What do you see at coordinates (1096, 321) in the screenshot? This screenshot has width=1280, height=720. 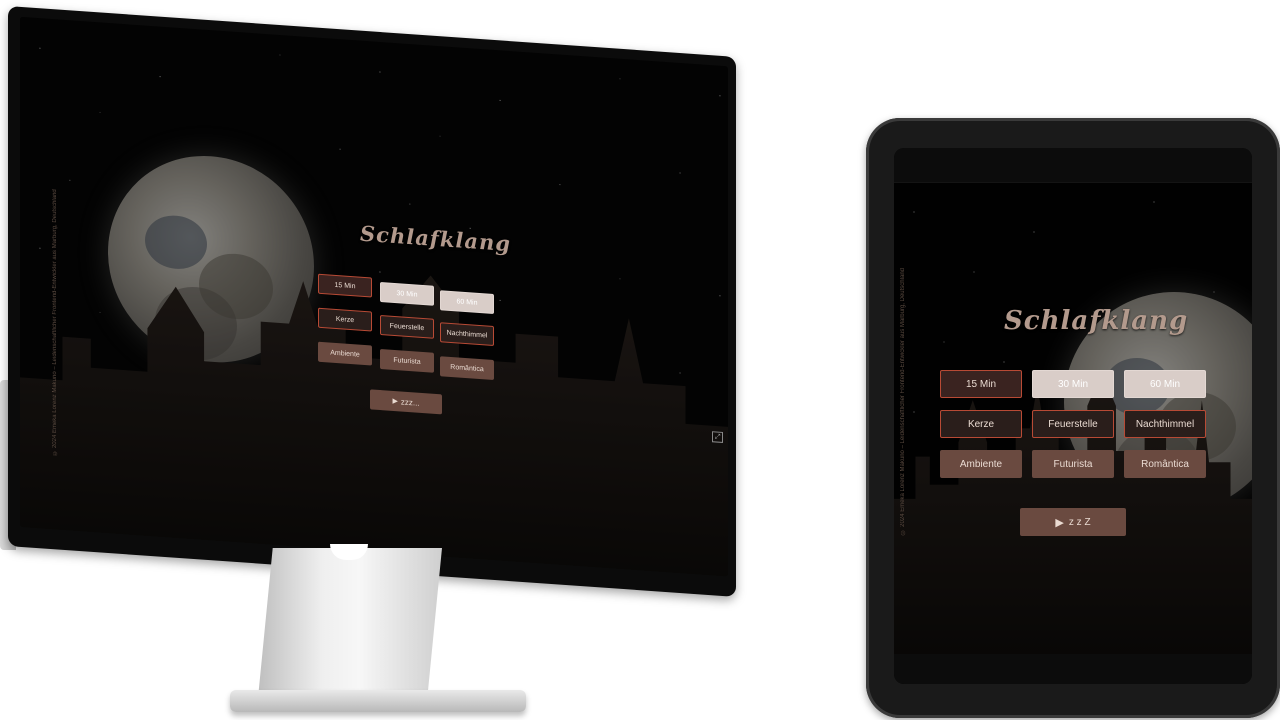 I see `app-title: Schlafklang` at bounding box center [1096, 321].